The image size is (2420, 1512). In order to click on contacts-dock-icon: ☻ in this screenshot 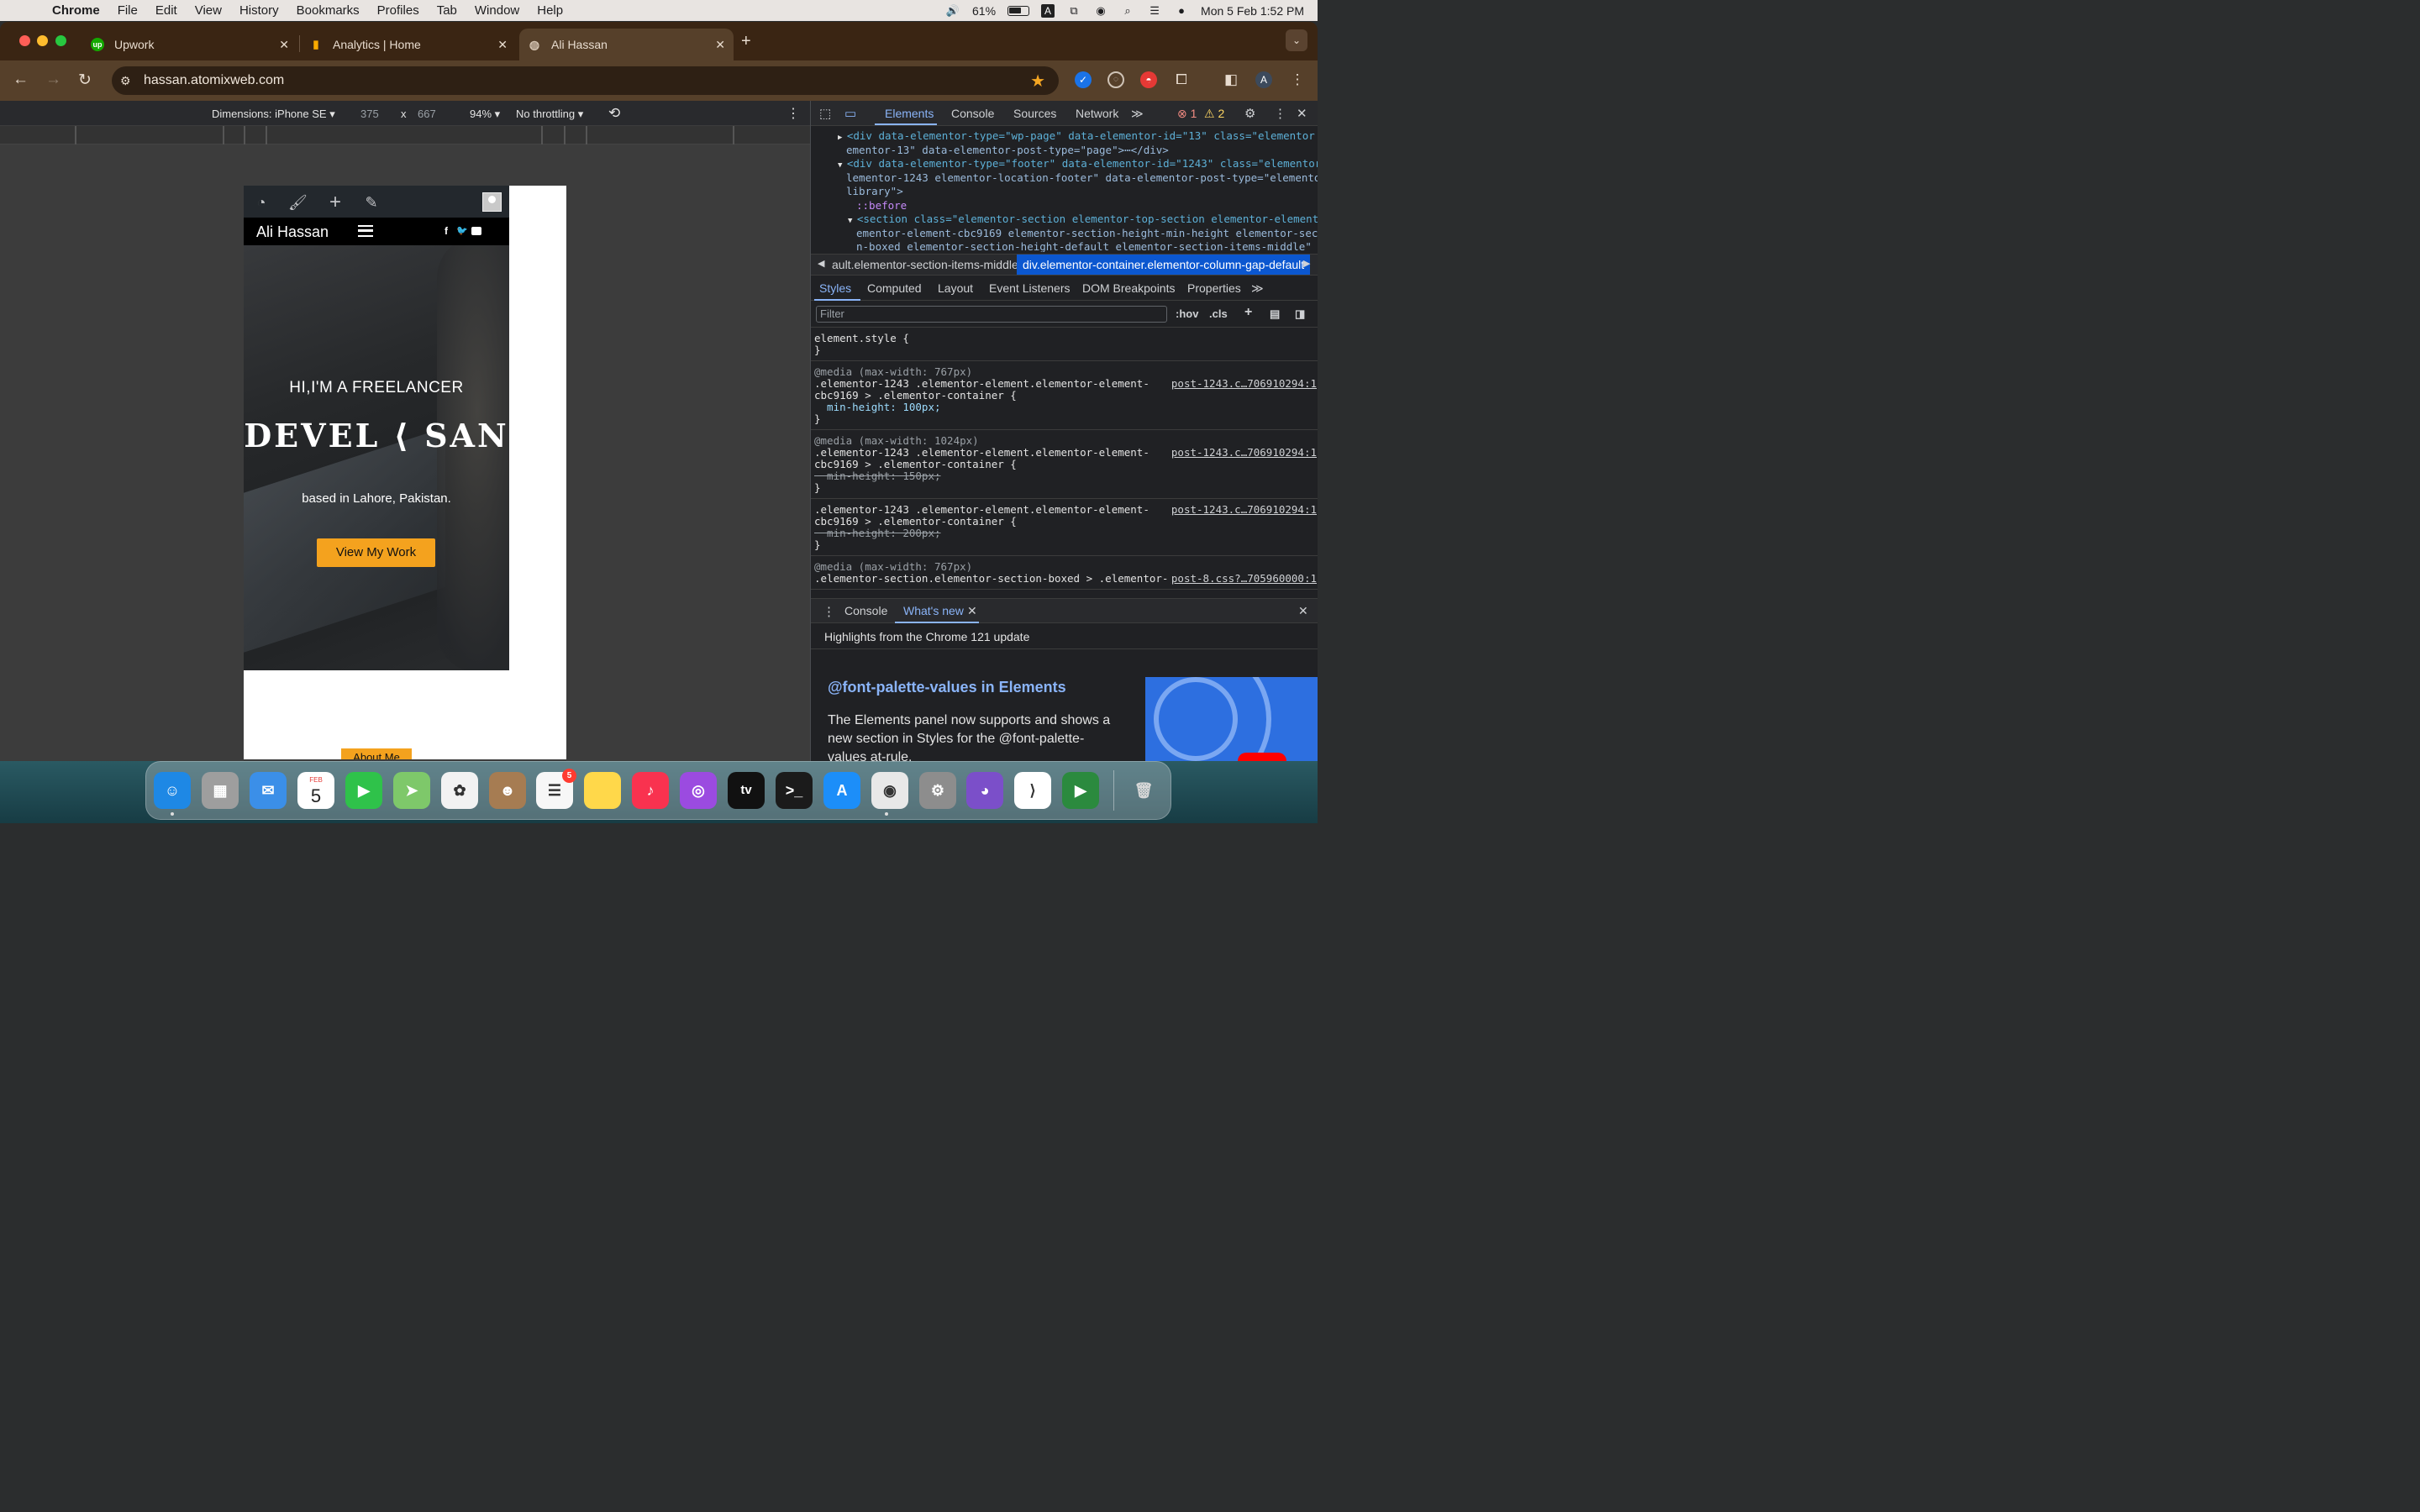, I will do `click(508, 790)`.